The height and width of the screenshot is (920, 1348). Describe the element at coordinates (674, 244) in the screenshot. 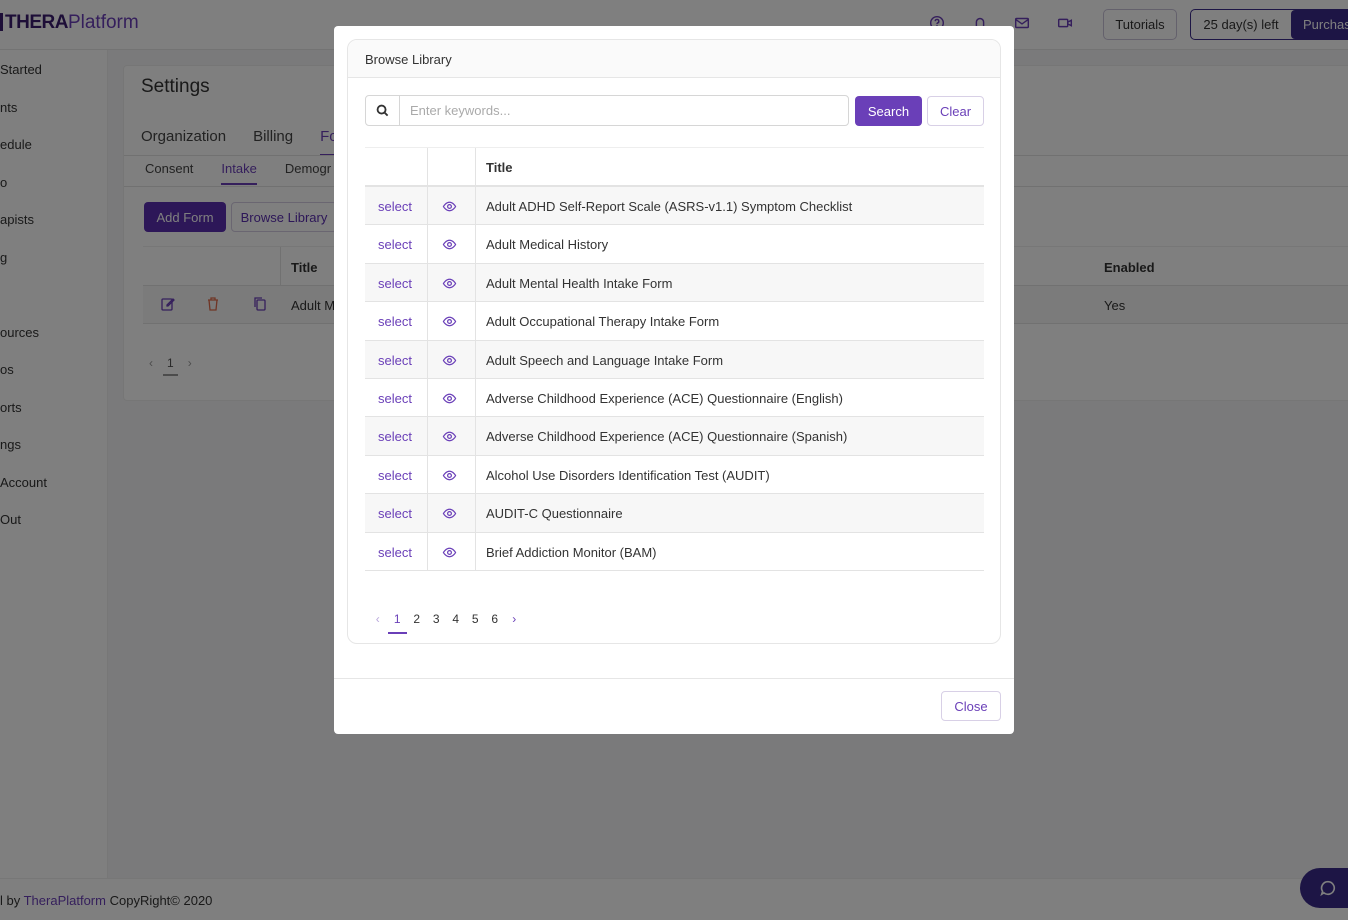

I see `table-row: select Adult Medical History` at that location.